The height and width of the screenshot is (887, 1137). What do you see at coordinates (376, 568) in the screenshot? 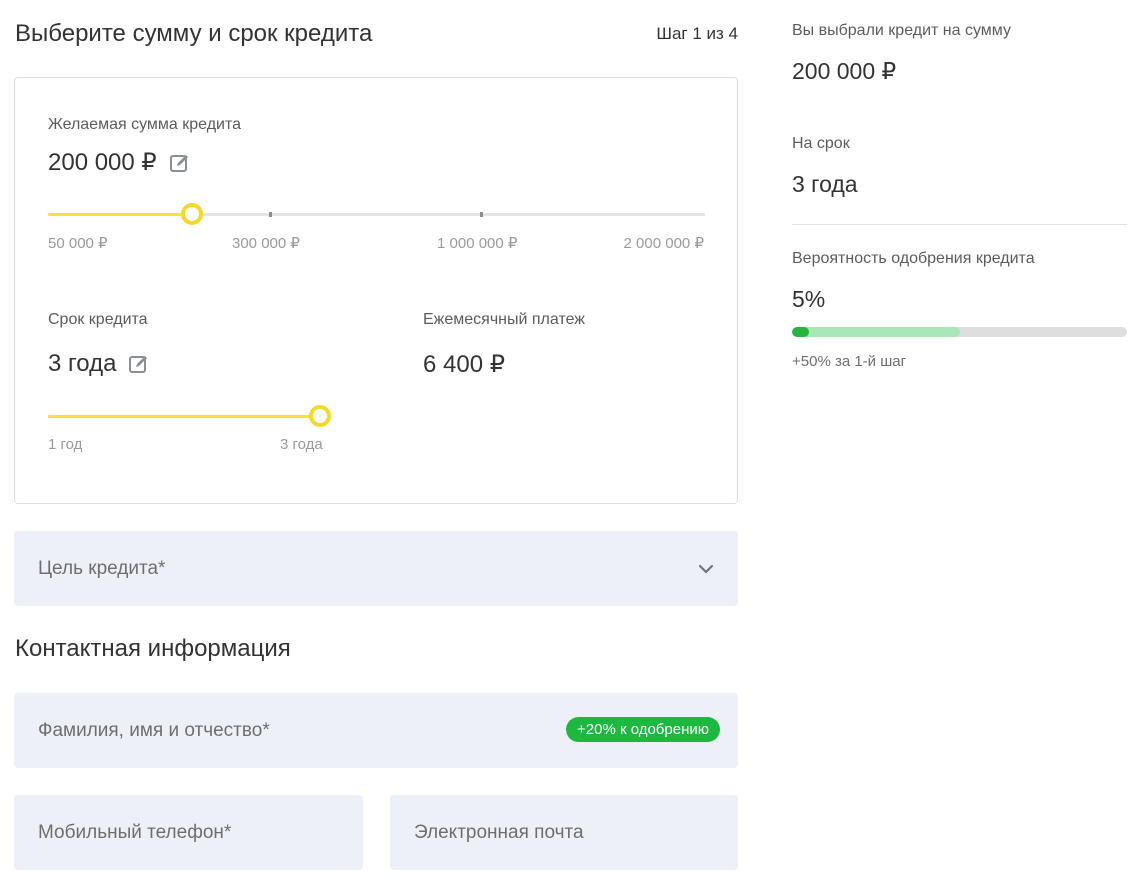
I see `credit-purpose-select: Цель кредита*` at bounding box center [376, 568].